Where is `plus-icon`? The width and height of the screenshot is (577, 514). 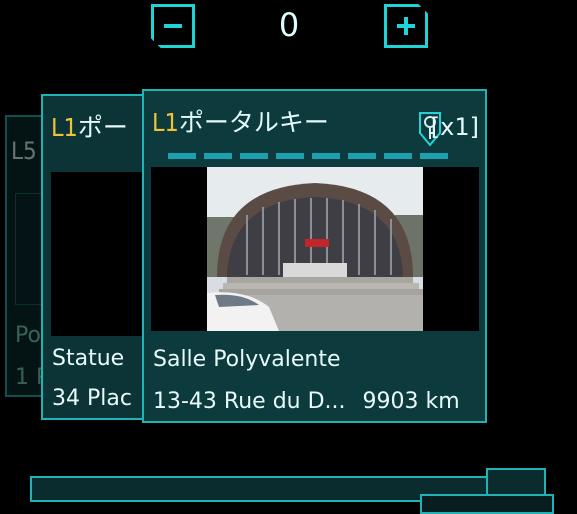
plus-icon is located at coordinates (406, 26).